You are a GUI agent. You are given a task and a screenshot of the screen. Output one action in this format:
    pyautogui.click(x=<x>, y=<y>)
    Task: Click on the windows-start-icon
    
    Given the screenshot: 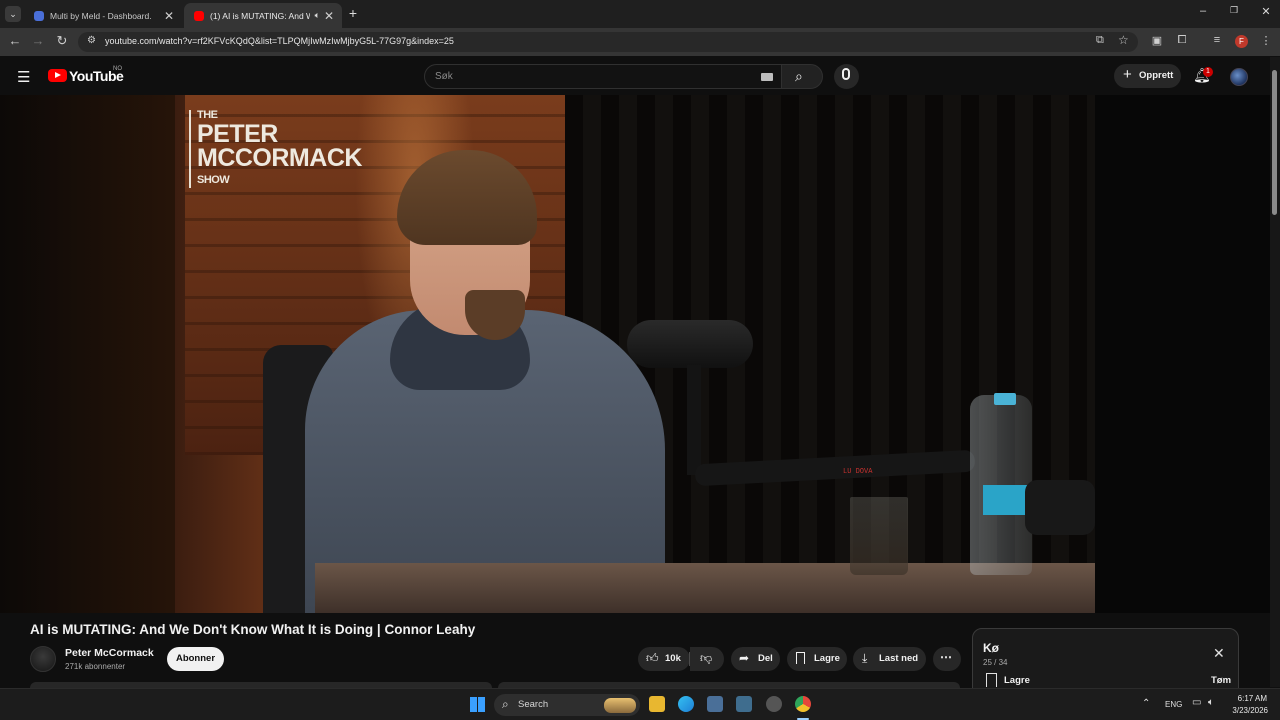 What is the action you would take?
    pyautogui.click(x=477, y=704)
    